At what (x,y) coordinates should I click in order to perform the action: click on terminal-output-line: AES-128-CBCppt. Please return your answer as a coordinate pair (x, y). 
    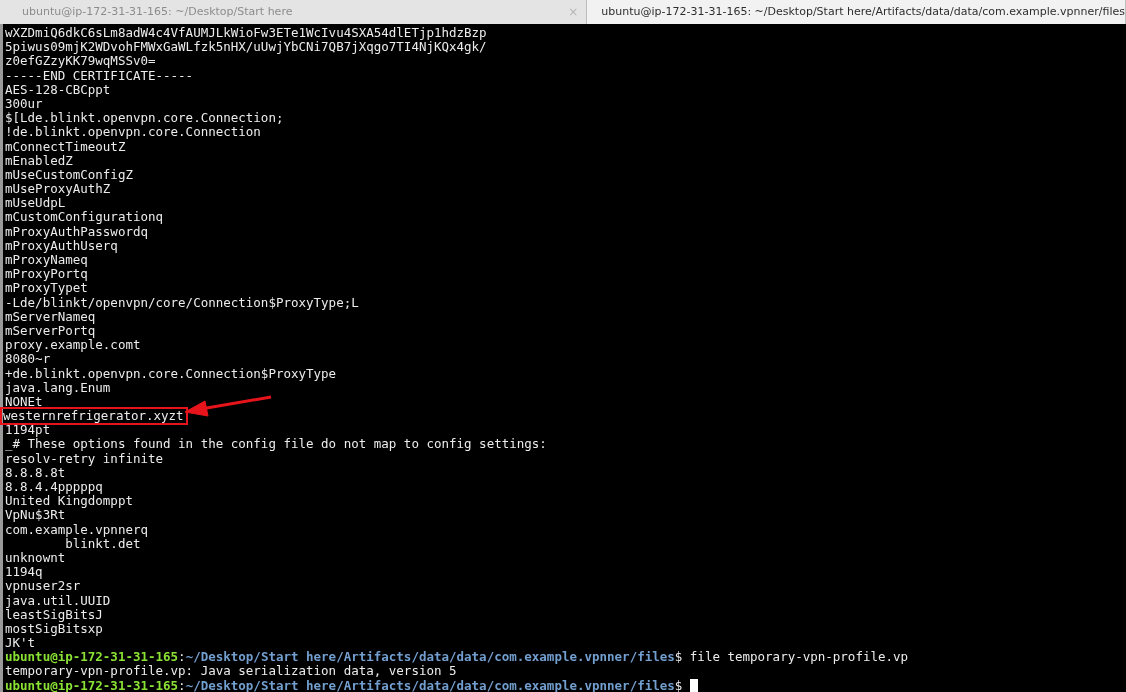
    Looking at the image, I should click on (58, 89).